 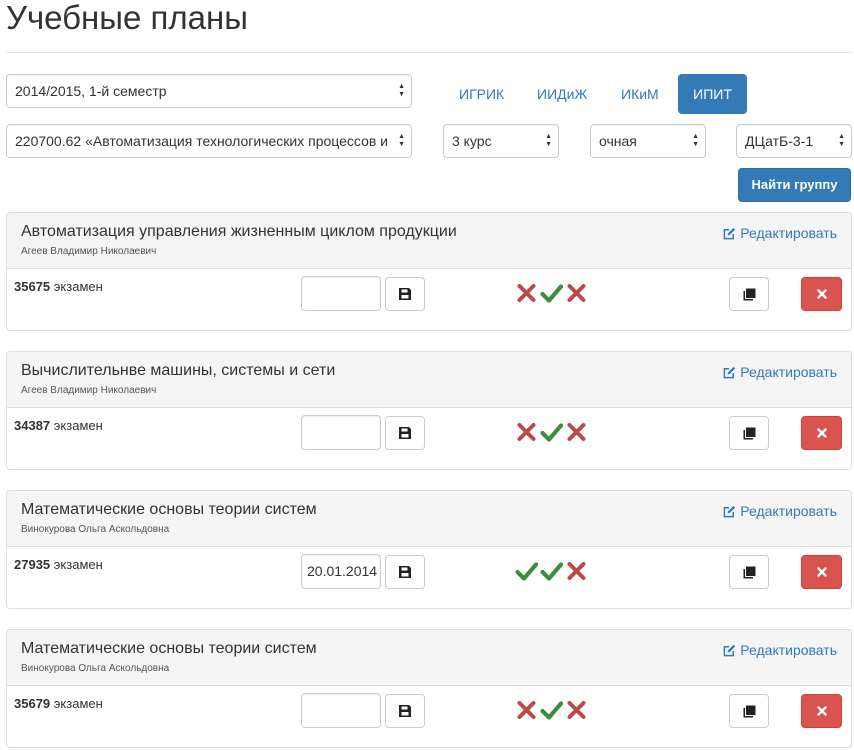 What do you see at coordinates (648, 141) in the screenshot?
I see `study-form-select: очная ▲ ▼` at bounding box center [648, 141].